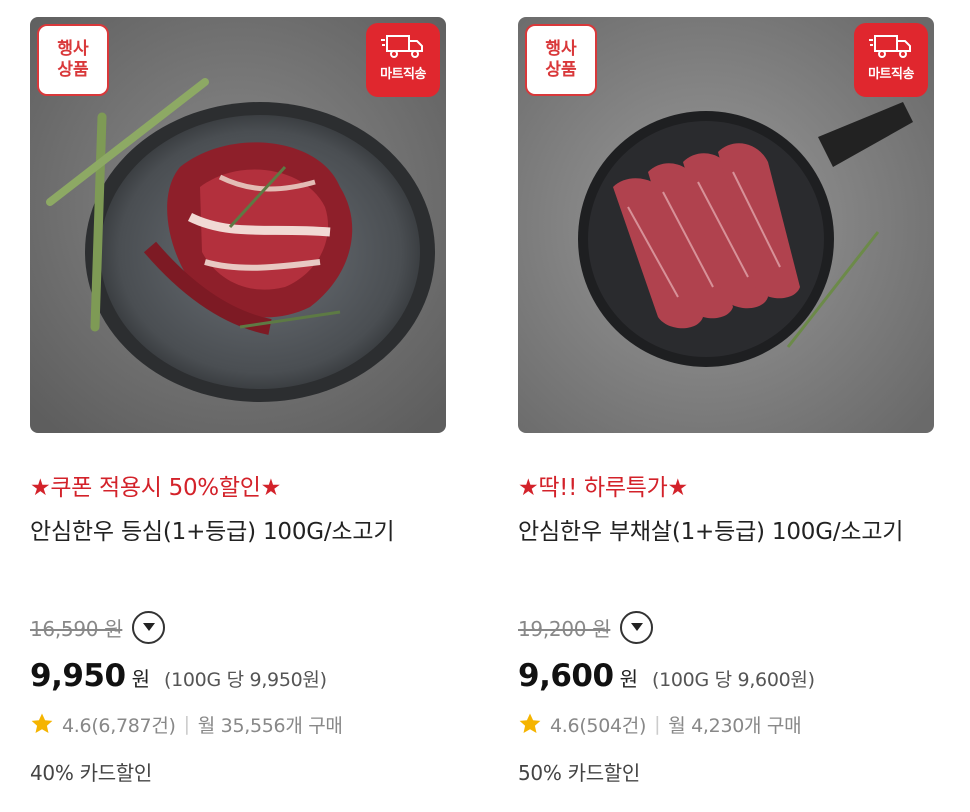  Describe the element at coordinates (564, 628) in the screenshot. I see `original-price: 19,200 원` at that location.